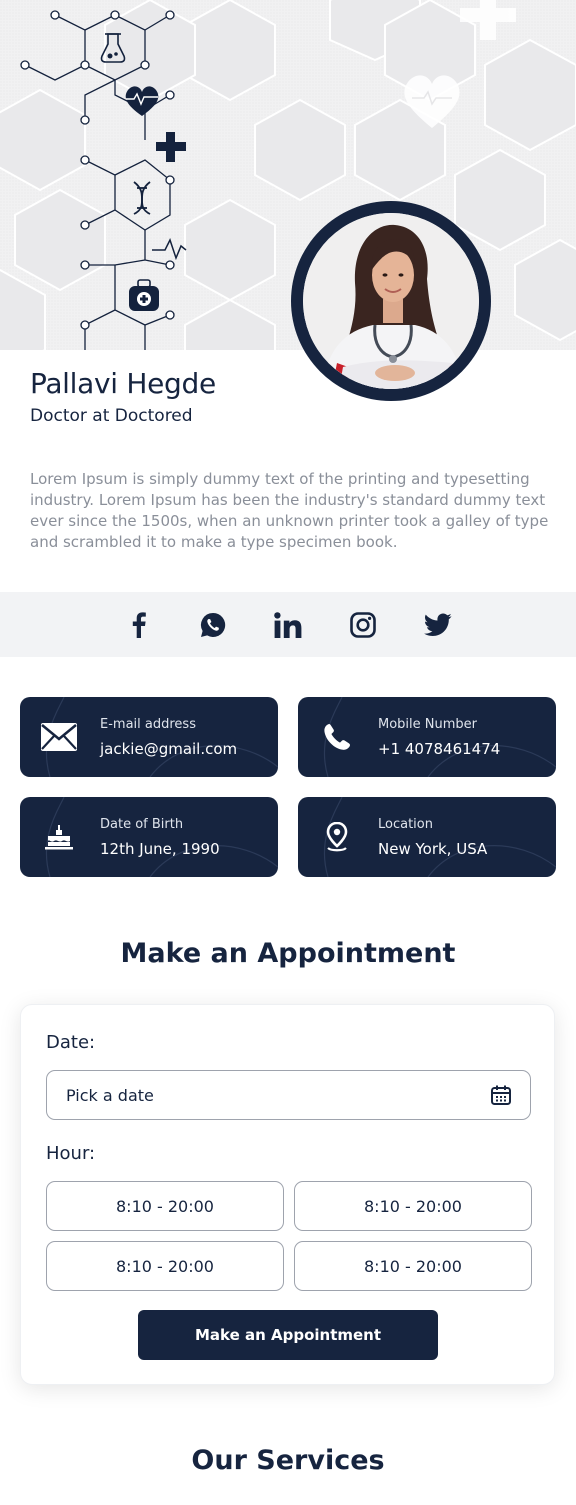  What do you see at coordinates (405, 824) in the screenshot?
I see `location-label: Location` at bounding box center [405, 824].